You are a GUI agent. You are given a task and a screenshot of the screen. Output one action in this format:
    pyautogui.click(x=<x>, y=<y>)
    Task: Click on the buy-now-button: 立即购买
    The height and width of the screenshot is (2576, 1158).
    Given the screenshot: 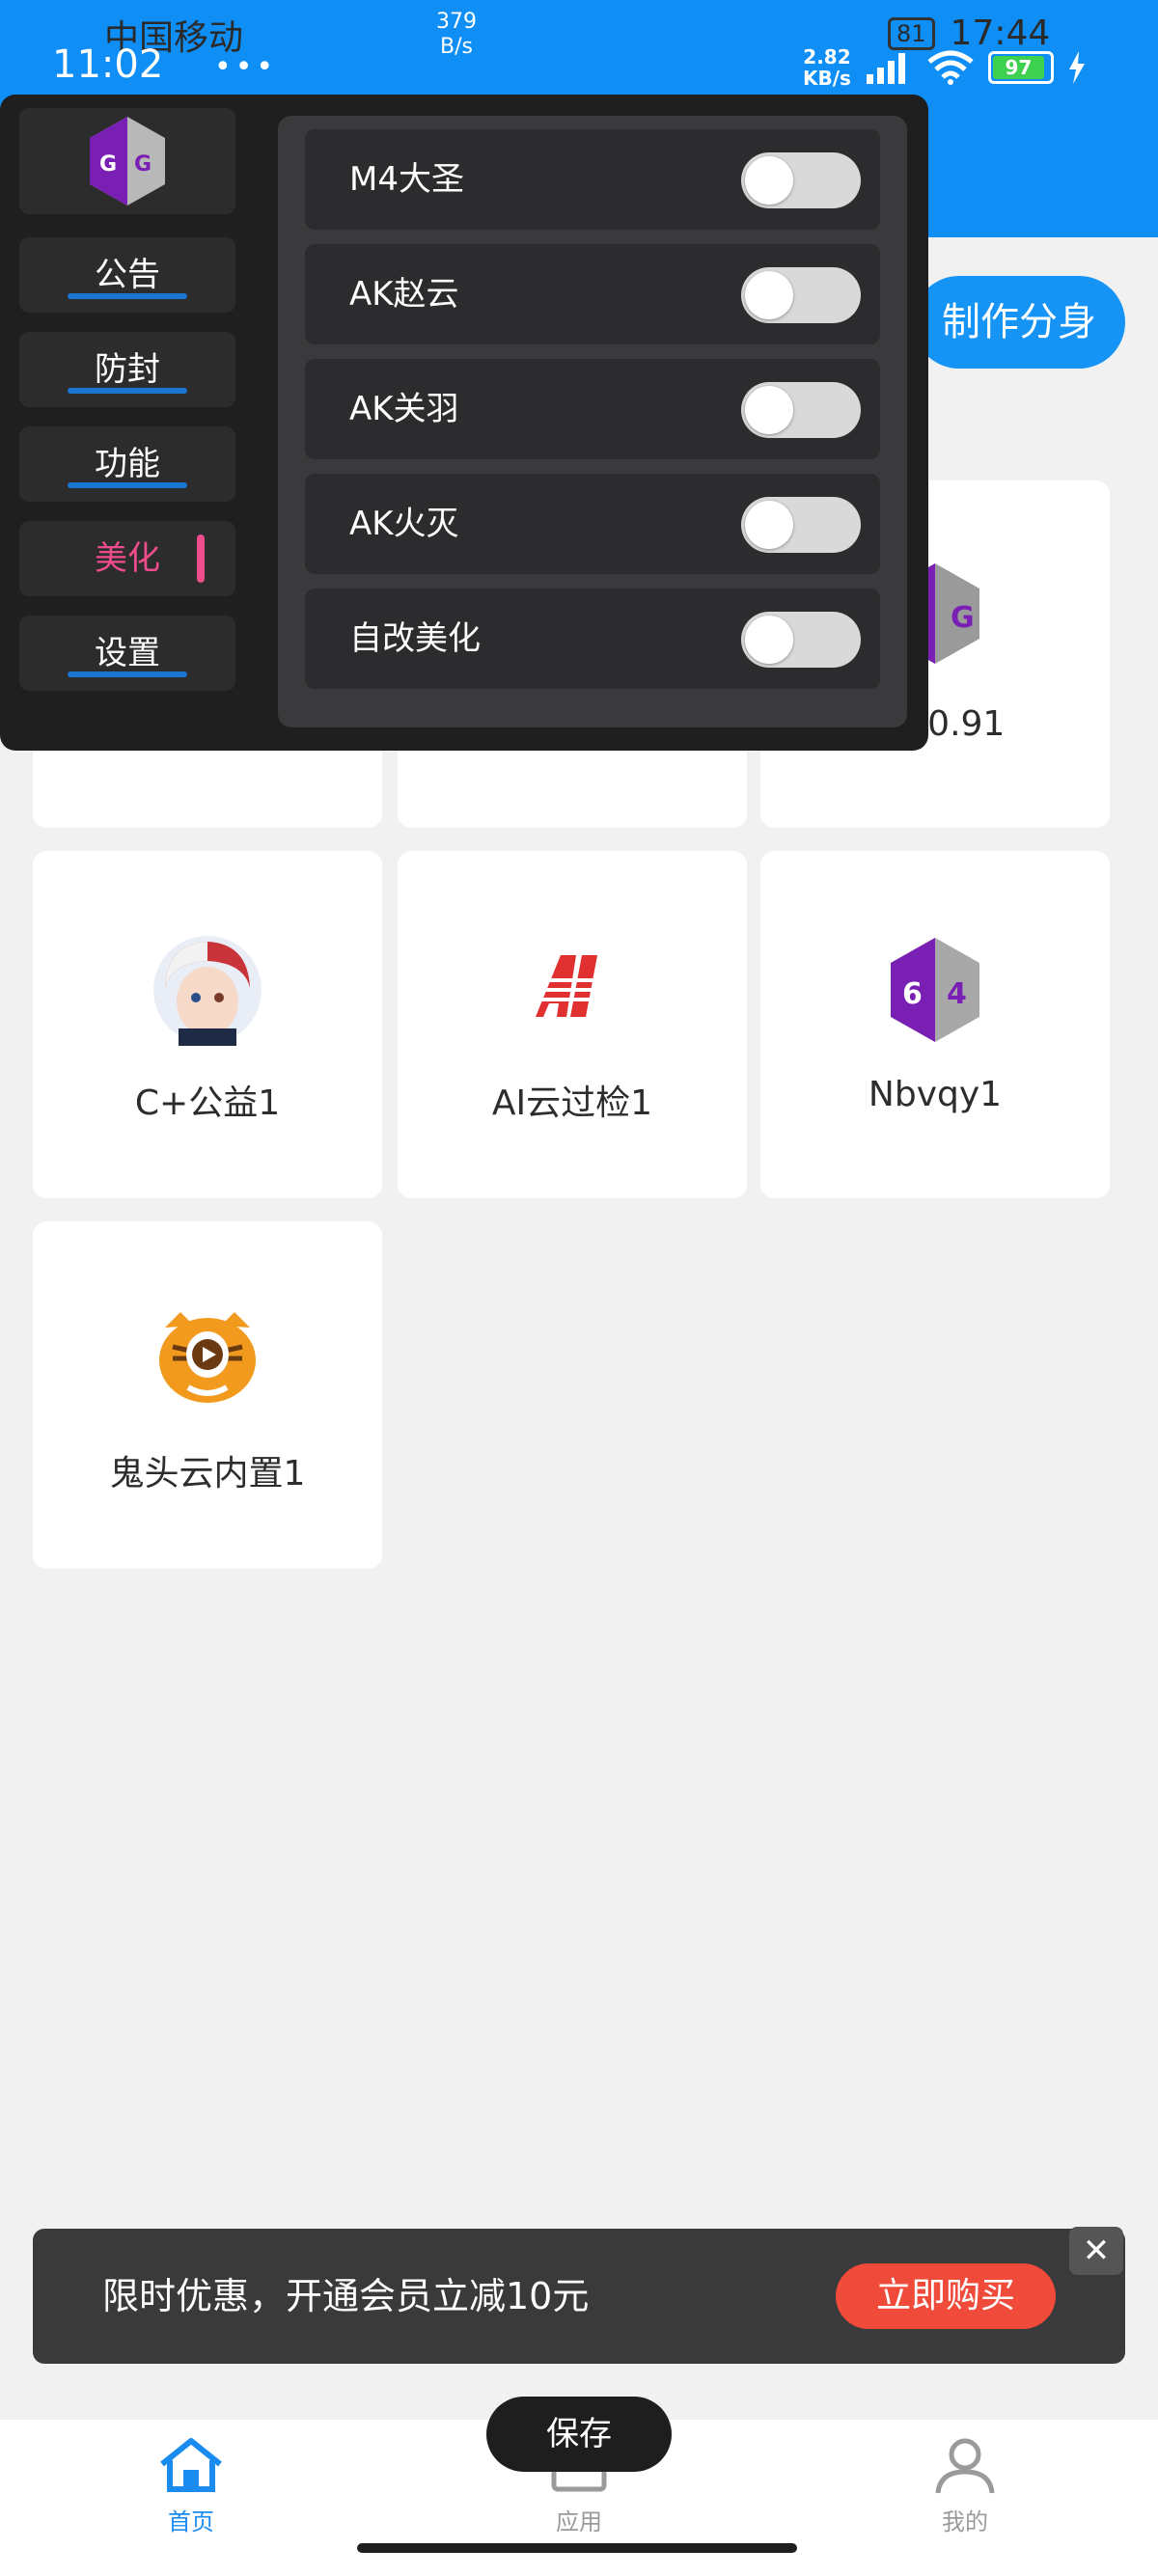 What is the action you would take?
    pyautogui.click(x=946, y=2296)
    